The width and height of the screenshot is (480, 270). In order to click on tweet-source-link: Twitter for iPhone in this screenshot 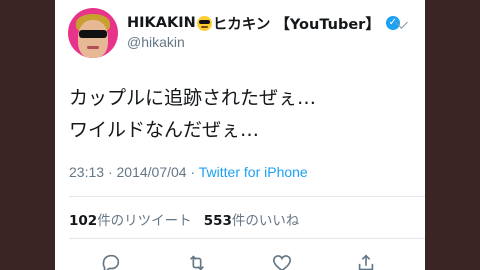, I will do `click(253, 172)`.